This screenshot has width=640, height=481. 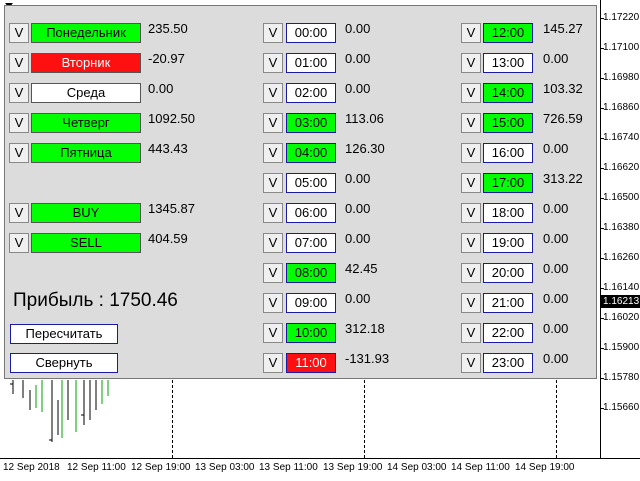 I want to click on hour-profit-value: 312.18, so click(x=365, y=328).